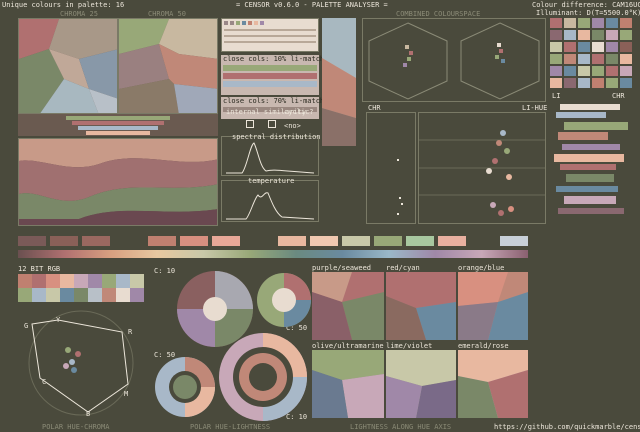 This screenshot has width=640, height=432. I want to click on chr2-label: CHR, so click(618, 96).